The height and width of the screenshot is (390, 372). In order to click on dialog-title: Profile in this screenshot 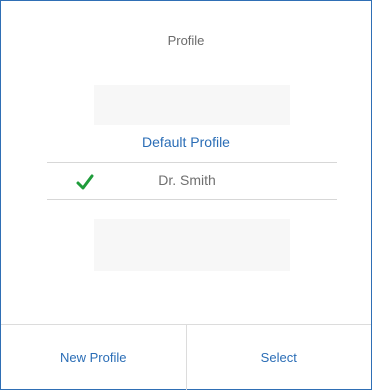, I will do `click(186, 40)`.